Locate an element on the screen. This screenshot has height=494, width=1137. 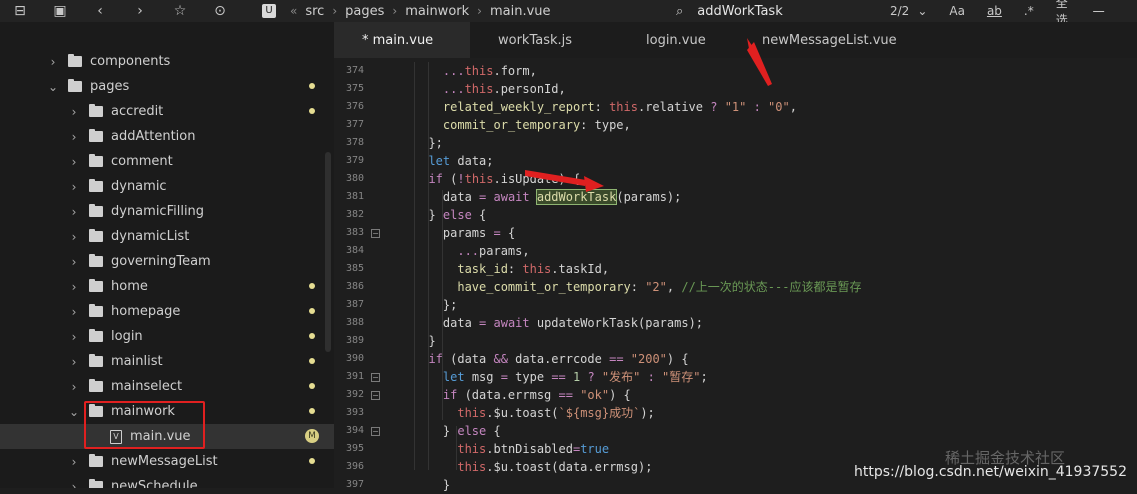
folder-item: › dynamic is located at coordinates (167, 186).